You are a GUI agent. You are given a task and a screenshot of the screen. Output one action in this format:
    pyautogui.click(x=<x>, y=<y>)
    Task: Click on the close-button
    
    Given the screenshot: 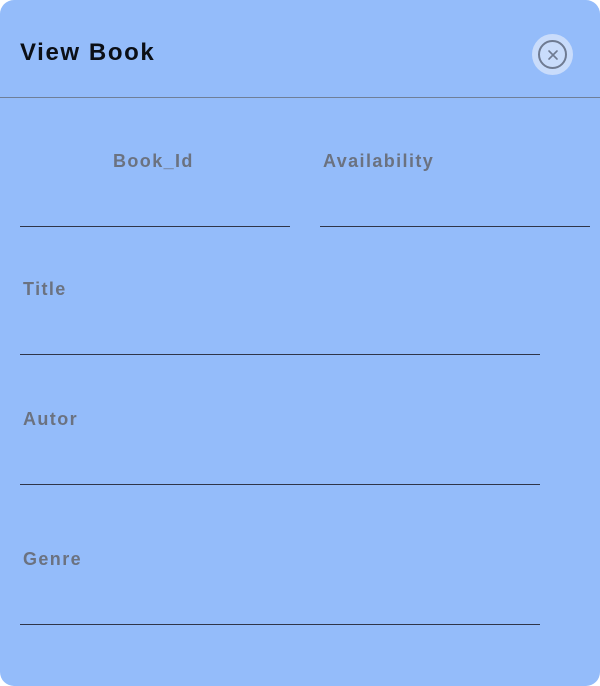 What is the action you would take?
    pyautogui.click(x=552, y=54)
    